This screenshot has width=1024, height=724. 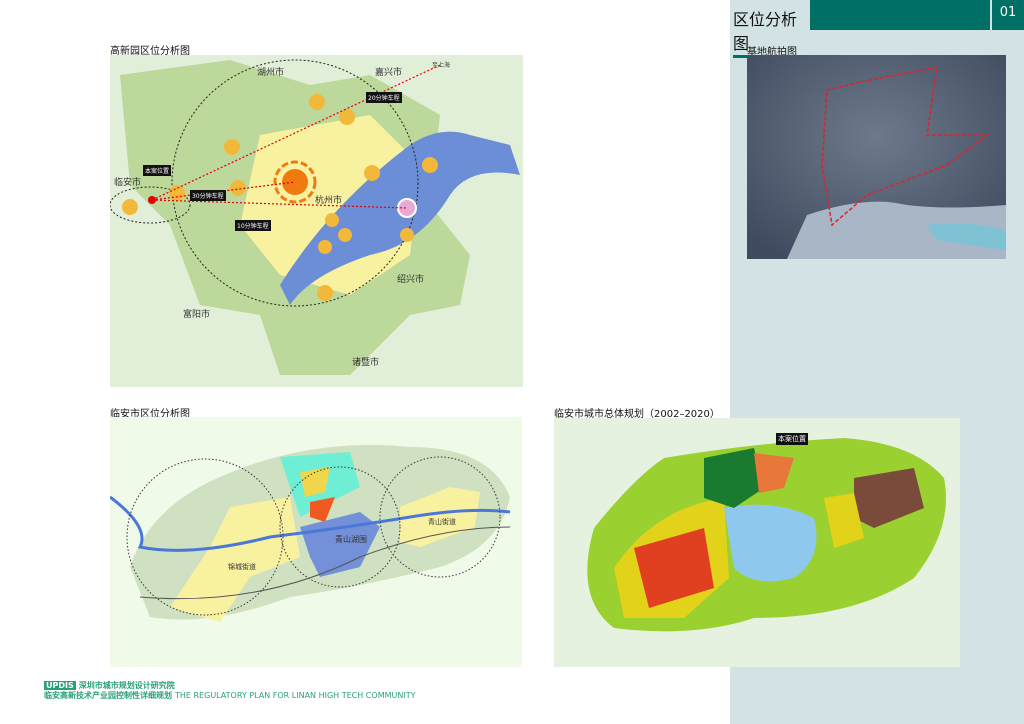 What do you see at coordinates (108, 695) in the screenshot?
I see `footer-project-cn: 临安高新技术产业园控制性详细规划` at bounding box center [108, 695].